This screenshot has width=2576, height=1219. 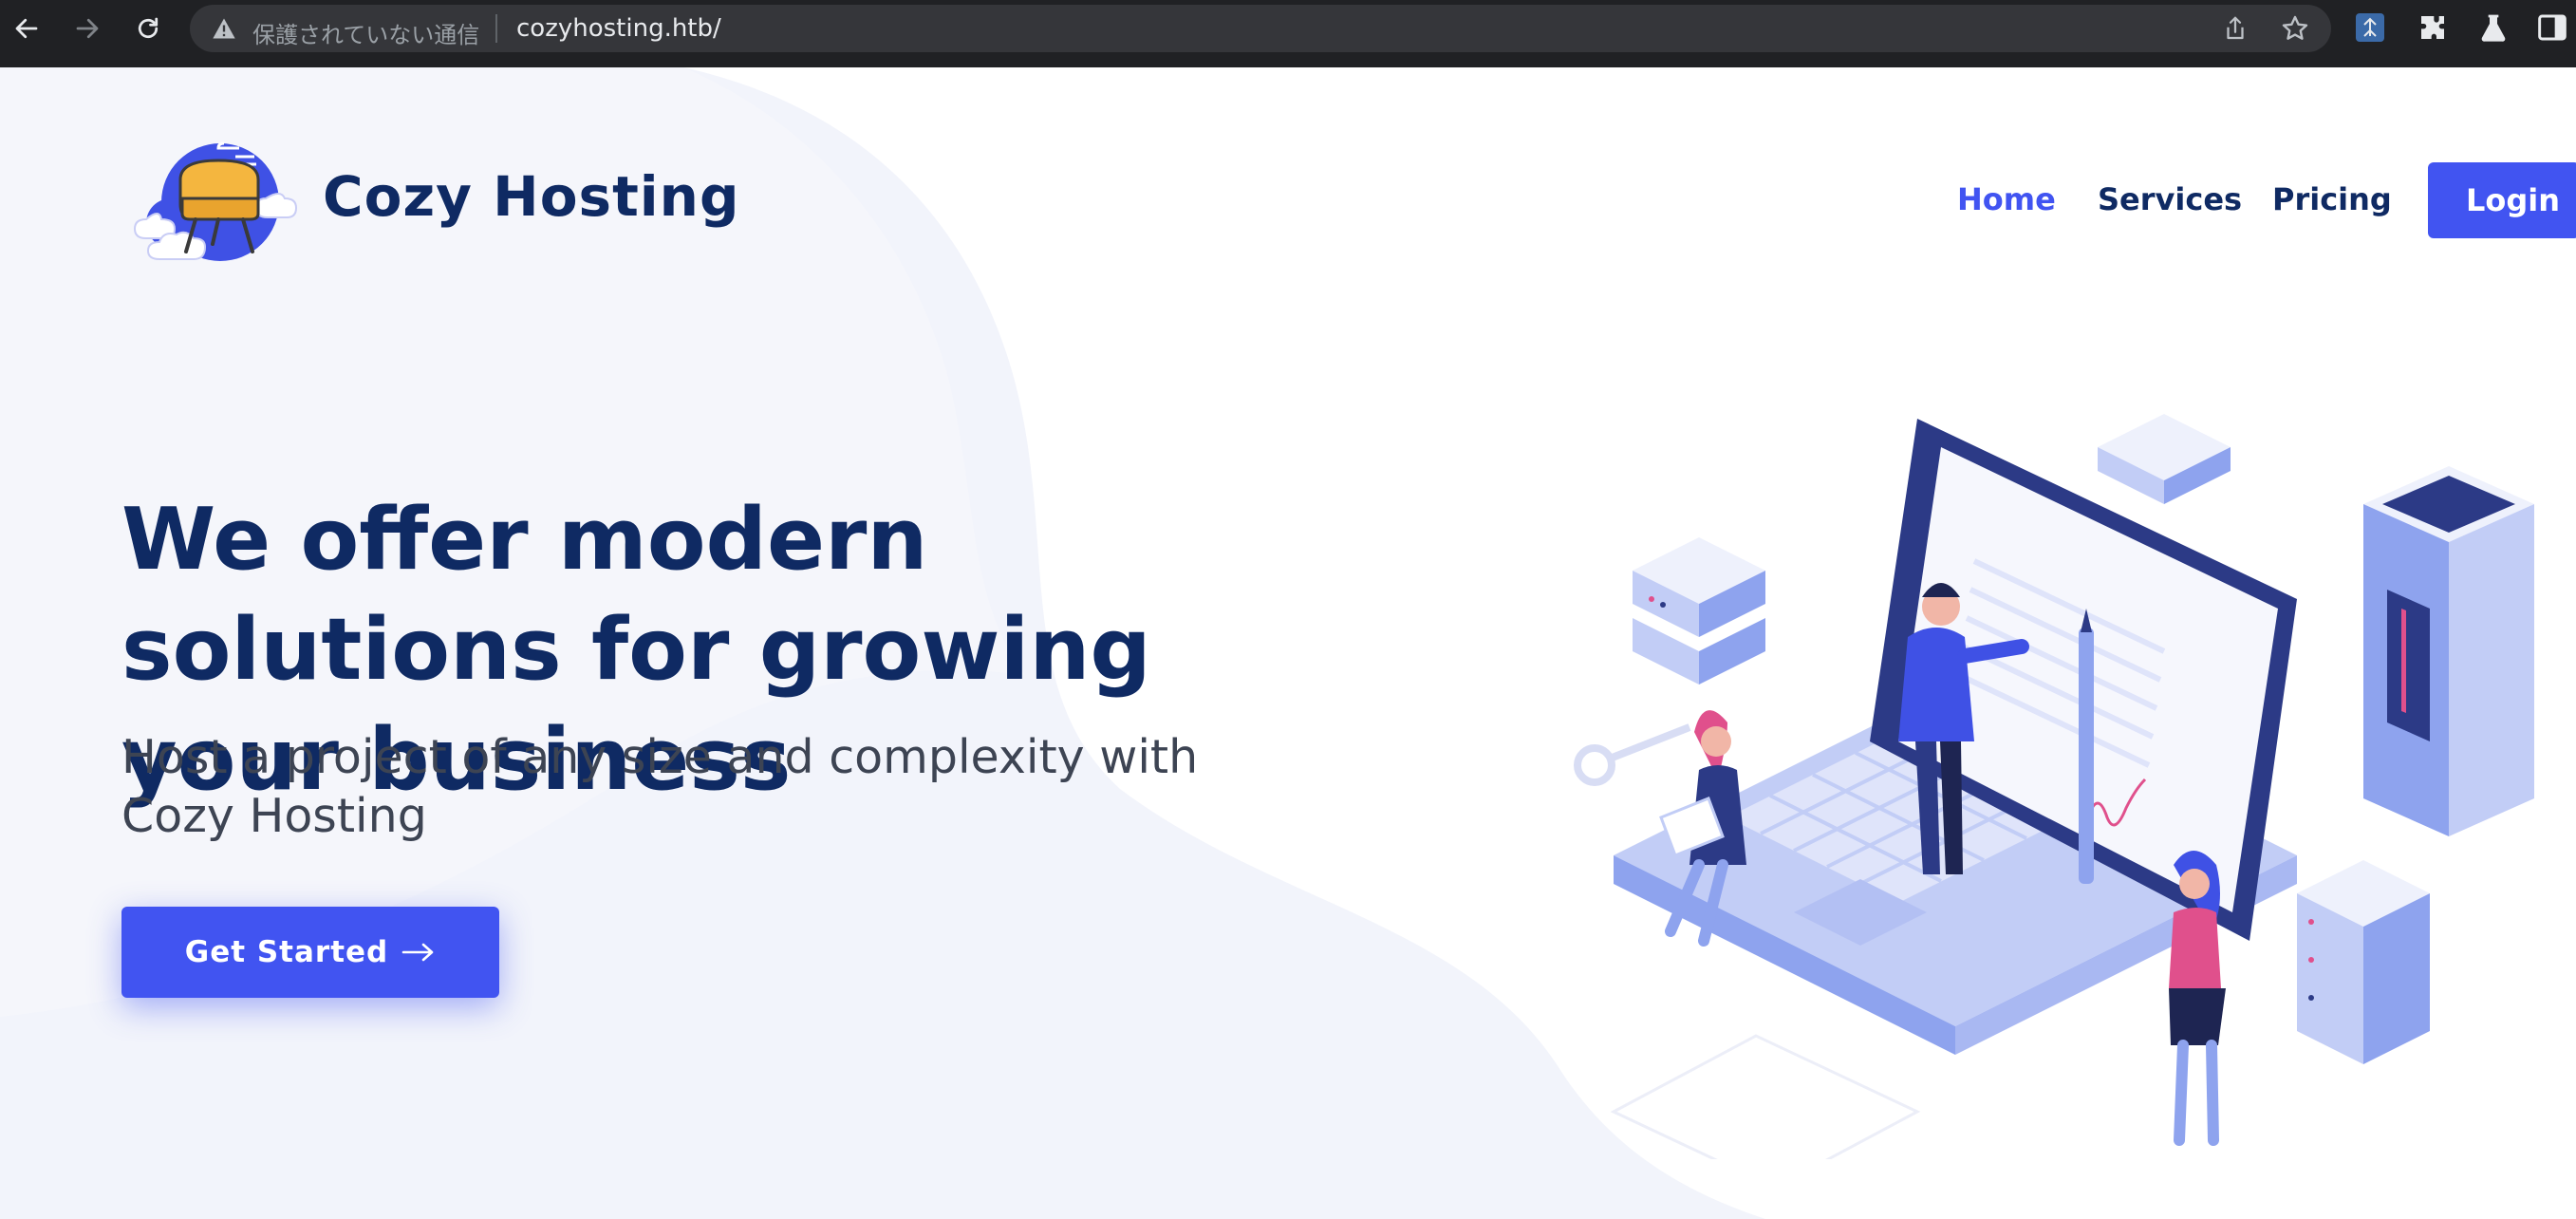 What do you see at coordinates (417, 953) in the screenshot?
I see `arrow-right-icon` at bounding box center [417, 953].